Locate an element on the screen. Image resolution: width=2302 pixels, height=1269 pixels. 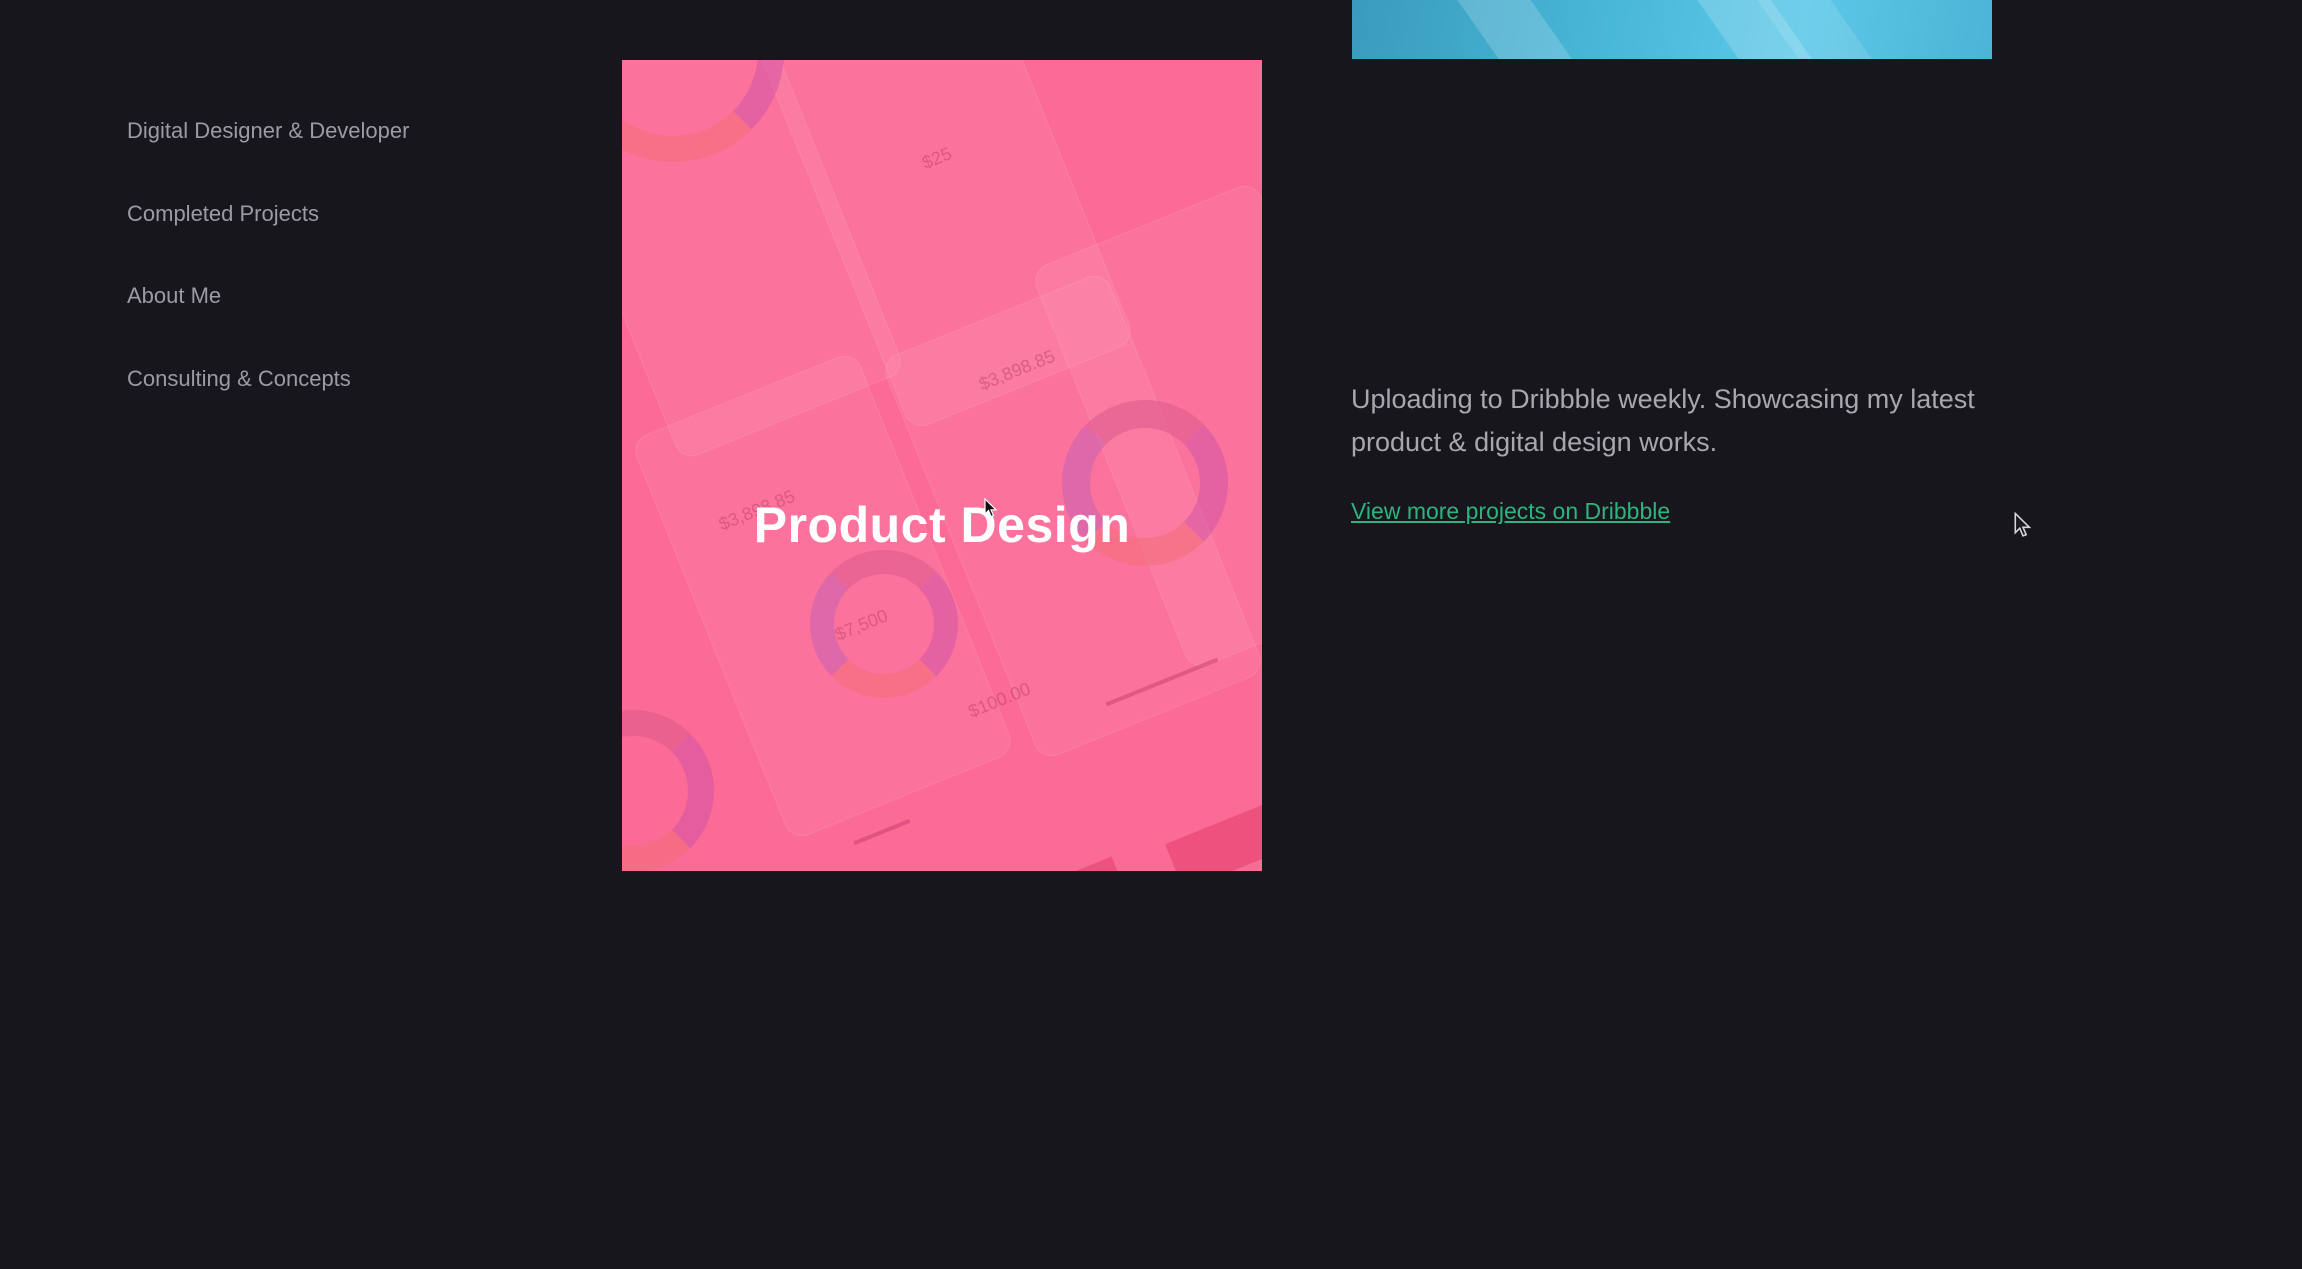
nav-item-consulting-concepts: Consulting & Concepts is located at coordinates (327, 405).